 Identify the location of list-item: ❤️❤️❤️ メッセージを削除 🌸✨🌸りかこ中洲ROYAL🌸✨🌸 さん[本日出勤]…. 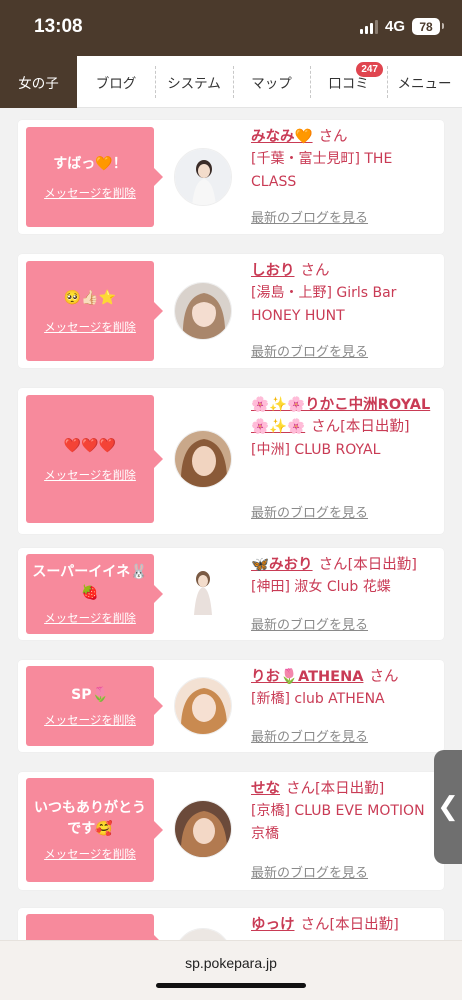
(231, 461).